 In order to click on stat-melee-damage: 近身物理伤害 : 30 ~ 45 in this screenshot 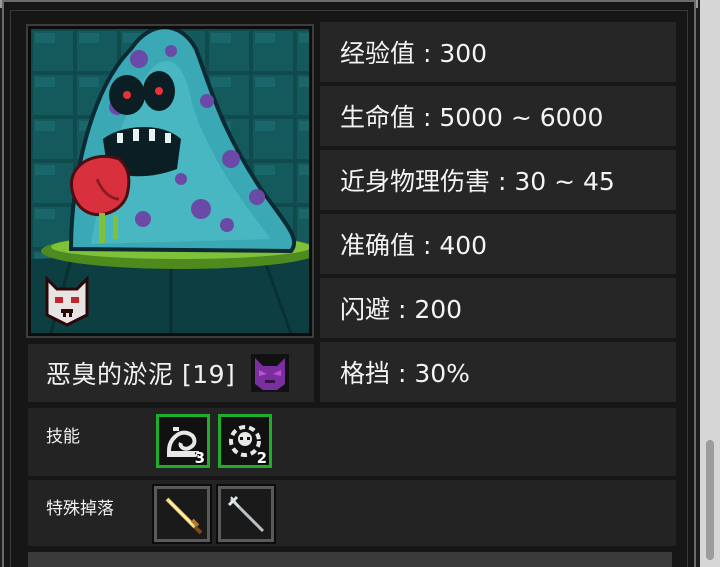, I will do `click(498, 180)`.